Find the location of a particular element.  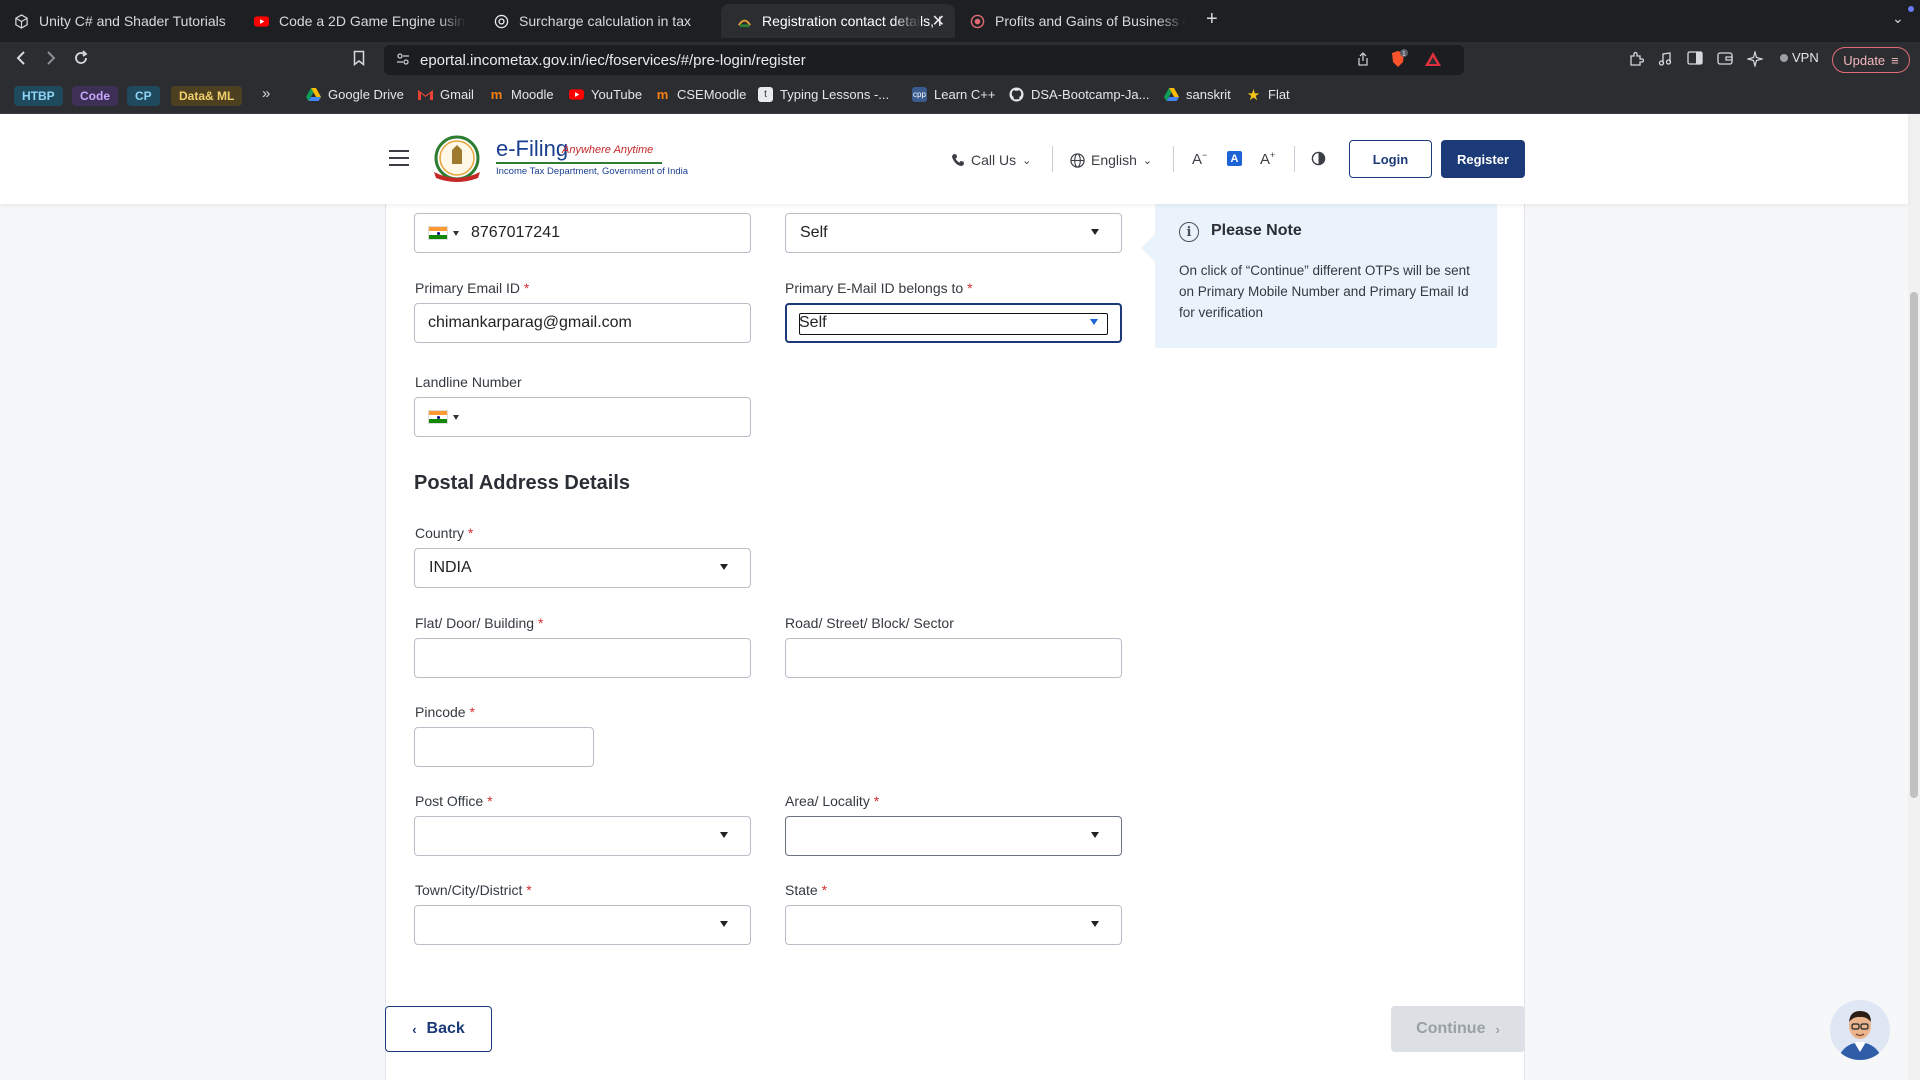

back-button: ‹ Back is located at coordinates (438, 1029).